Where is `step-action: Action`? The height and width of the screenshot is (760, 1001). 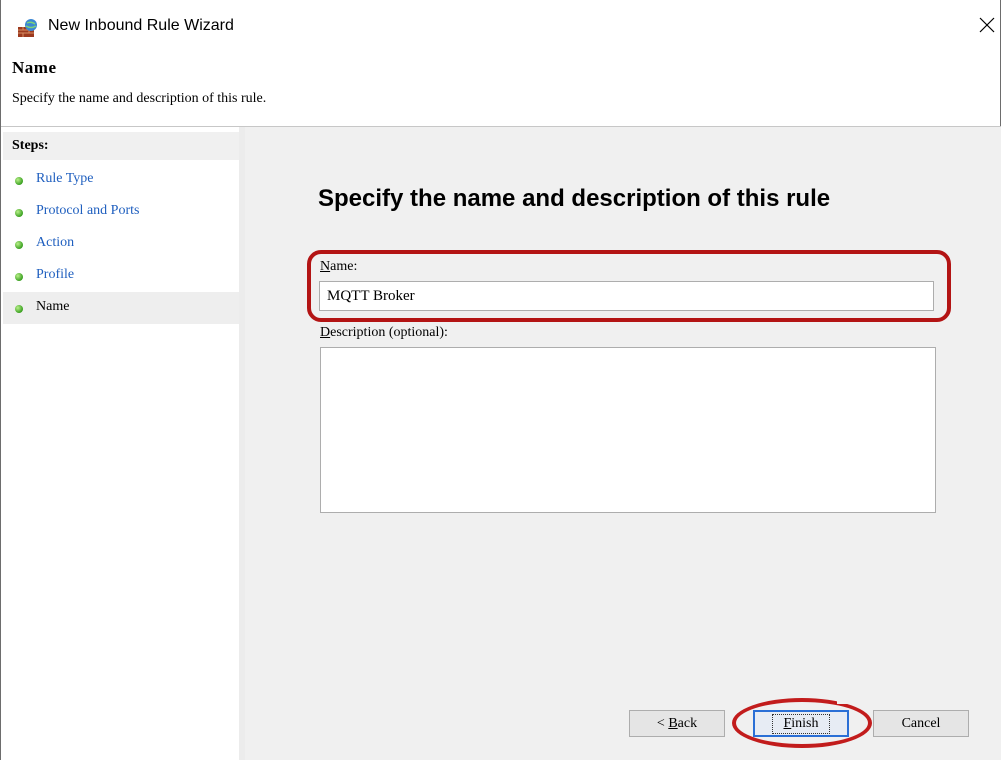 step-action: Action is located at coordinates (121, 244).